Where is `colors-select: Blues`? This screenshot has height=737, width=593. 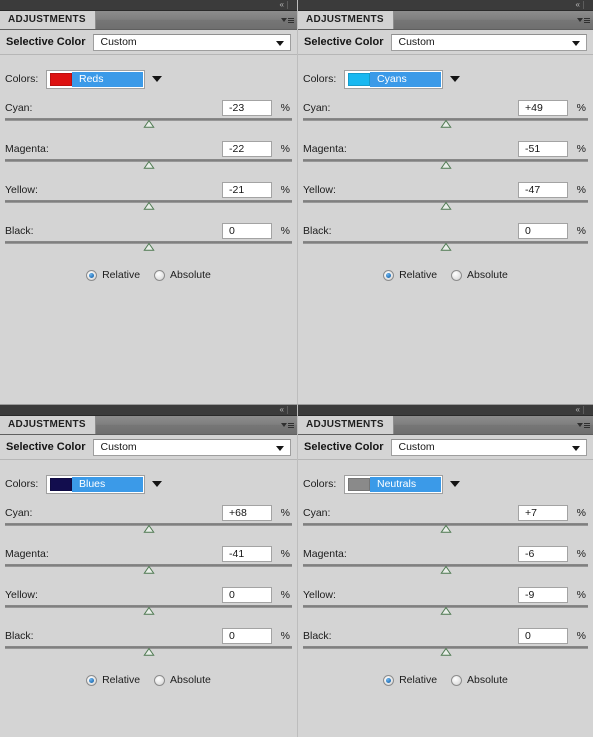 colors-select: Blues is located at coordinates (95, 484).